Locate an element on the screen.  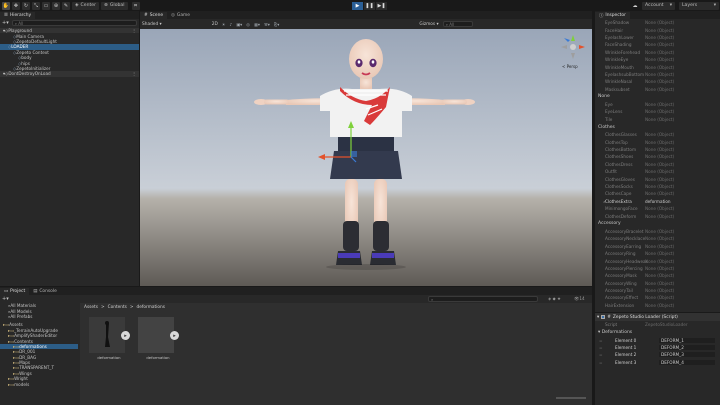
tab-project: ▭ Project is located at coordinates (15, 291).